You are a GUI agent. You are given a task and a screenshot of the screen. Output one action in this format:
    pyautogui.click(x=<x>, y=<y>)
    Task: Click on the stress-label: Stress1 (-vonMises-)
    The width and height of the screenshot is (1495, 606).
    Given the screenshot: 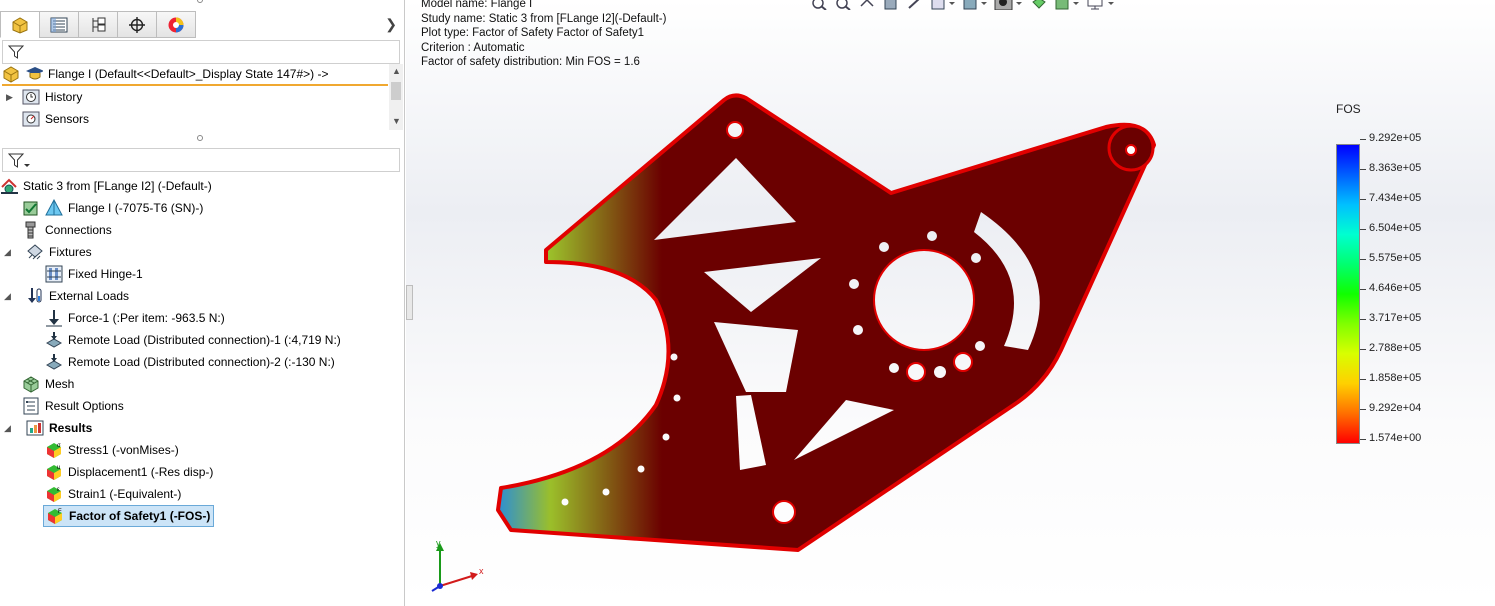 What is the action you would take?
    pyautogui.click(x=123, y=450)
    